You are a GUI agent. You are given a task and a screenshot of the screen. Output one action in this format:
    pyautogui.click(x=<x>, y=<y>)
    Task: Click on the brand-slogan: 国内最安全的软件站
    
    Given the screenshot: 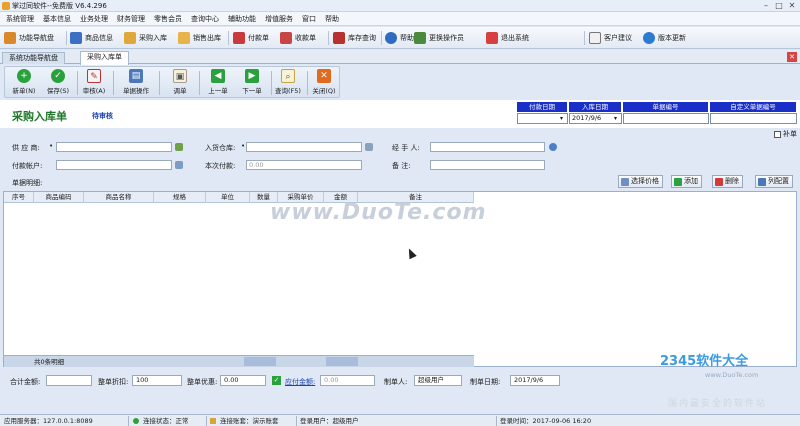 What is the action you would take?
    pyautogui.click(x=718, y=404)
    